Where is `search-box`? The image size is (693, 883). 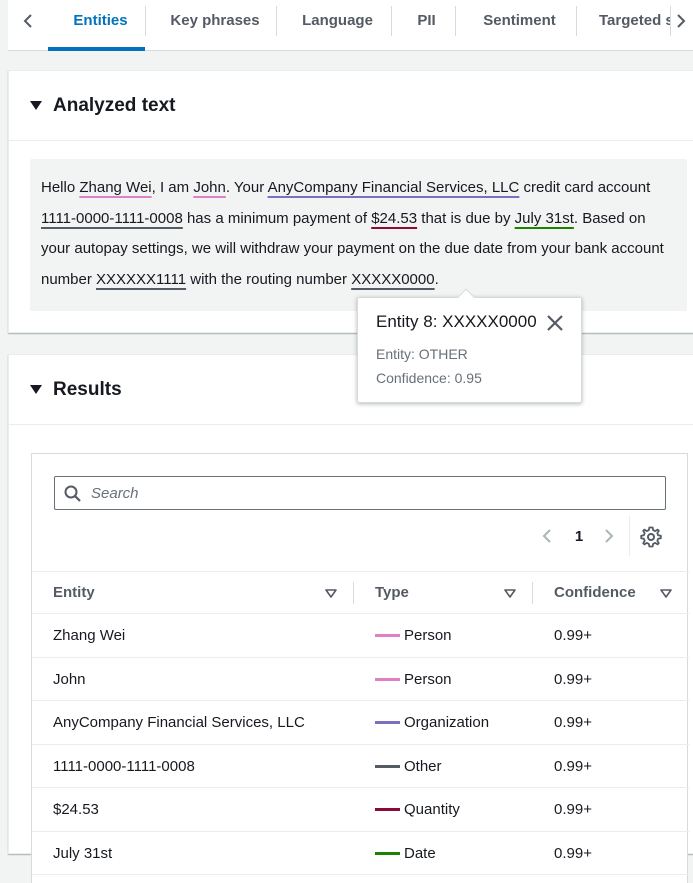
search-box is located at coordinates (360, 493).